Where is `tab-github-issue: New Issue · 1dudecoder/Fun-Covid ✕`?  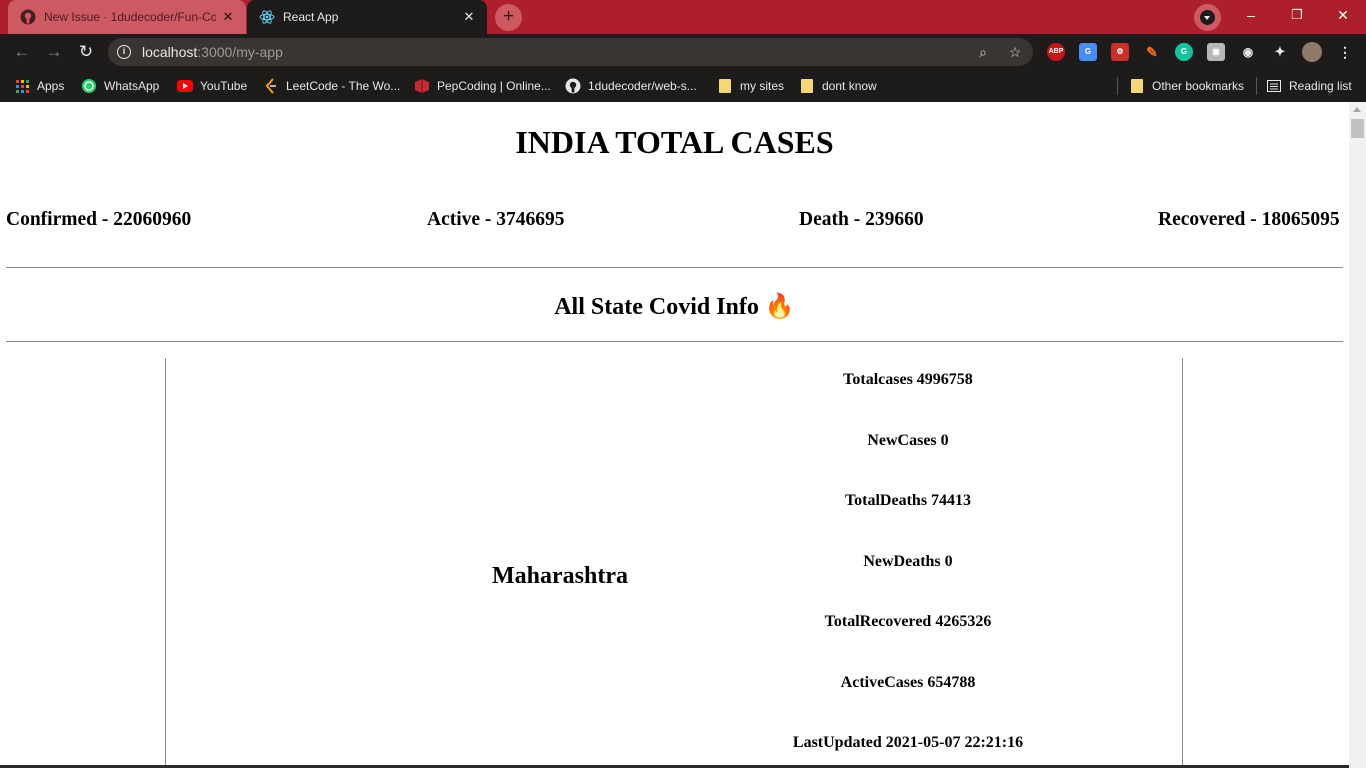
tab-github-issue: New Issue · 1dudecoder/Fun-Covid ✕ is located at coordinates (127, 17).